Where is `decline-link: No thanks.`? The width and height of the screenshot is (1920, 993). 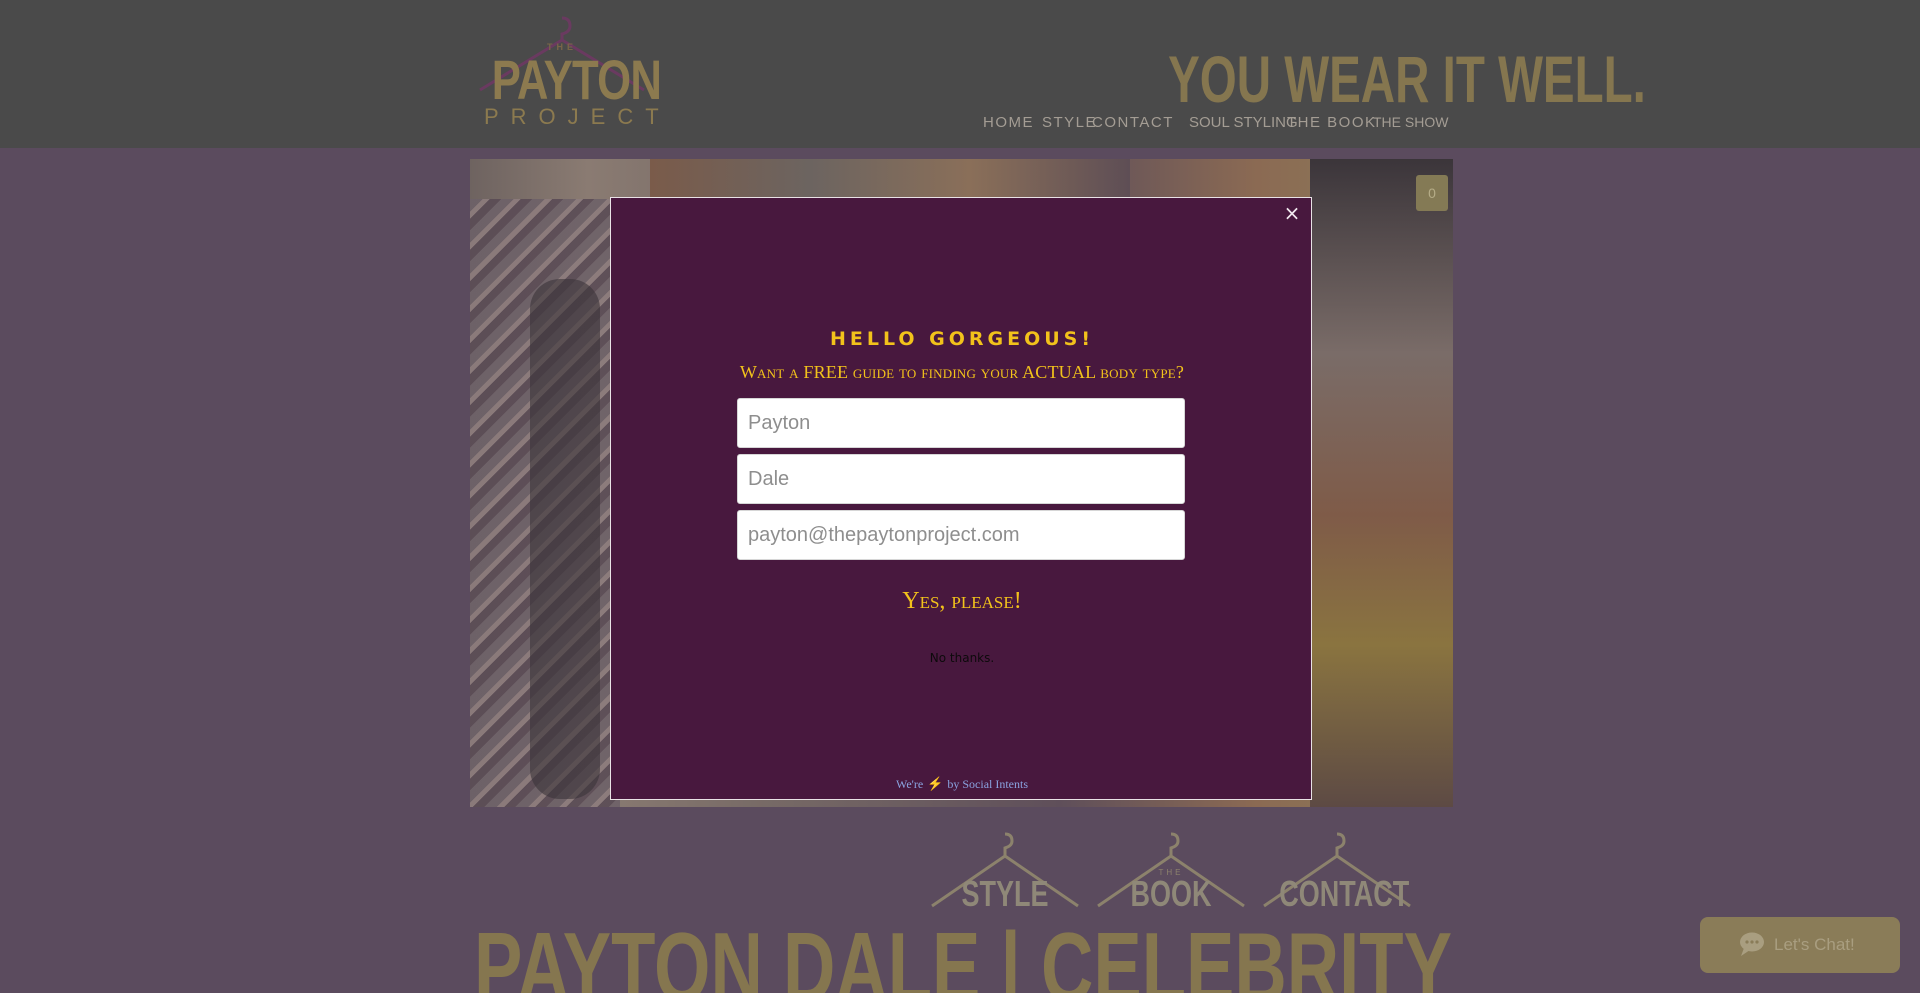 decline-link: No thanks. is located at coordinates (962, 658).